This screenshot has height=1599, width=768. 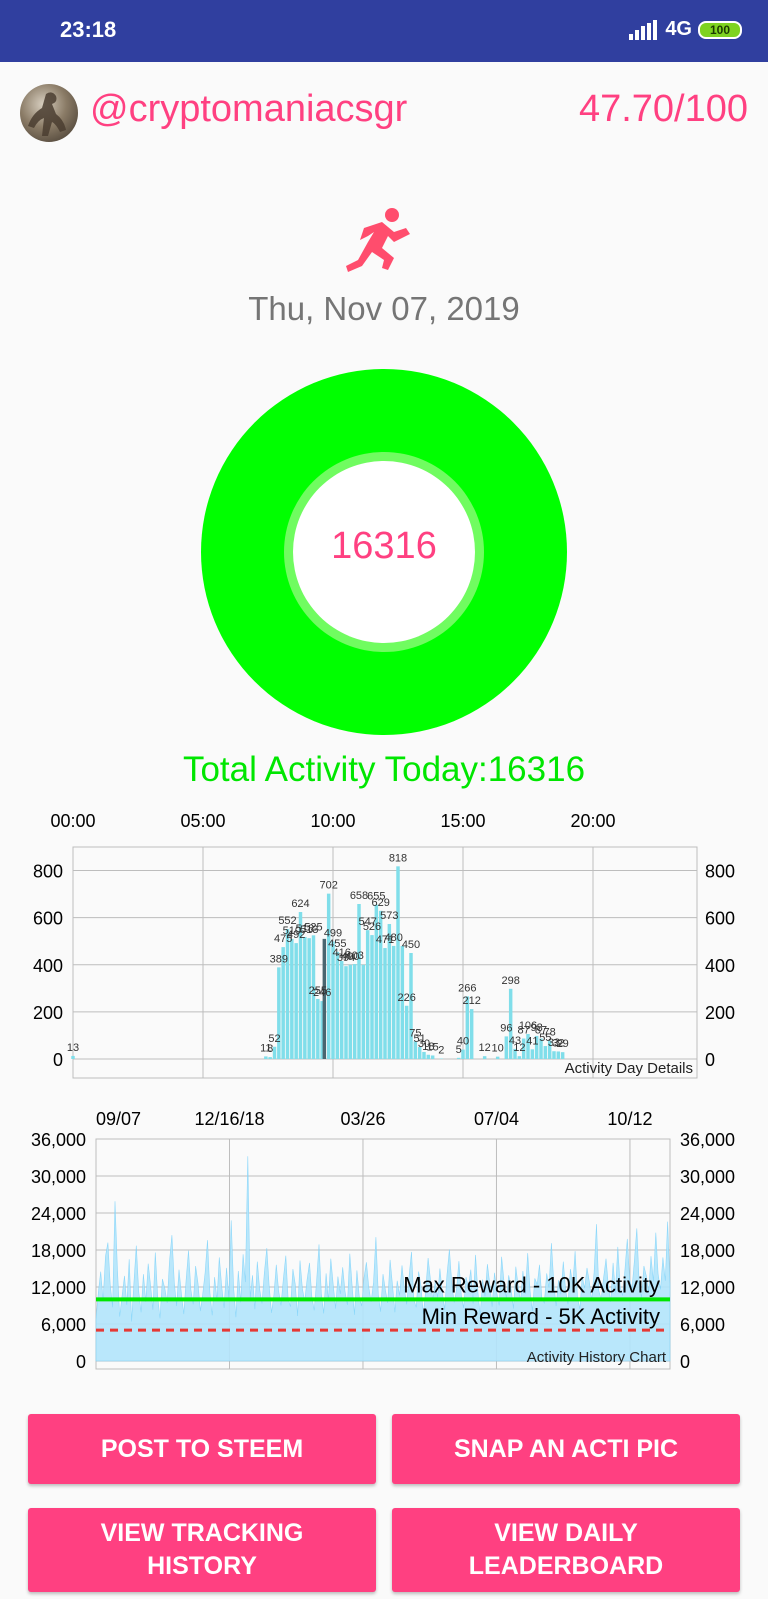 What do you see at coordinates (48, 1013) in the screenshot?
I see `day-y-tick-left: 200` at bounding box center [48, 1013].